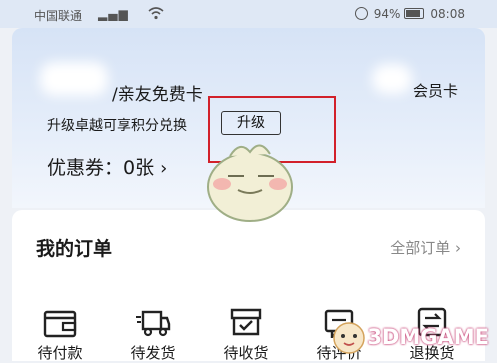 Image resolution: width=497 pixels, height=363 pixels. I want to click on clock: 08:08, so click(447, 14).